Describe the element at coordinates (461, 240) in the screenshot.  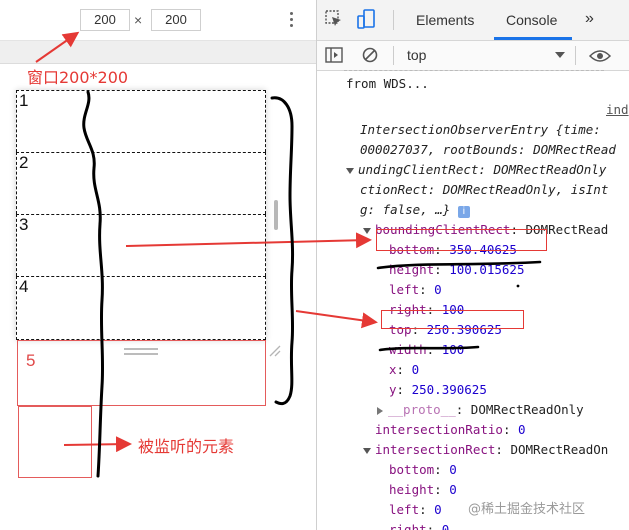
I see `highlight-bottom` at that location.